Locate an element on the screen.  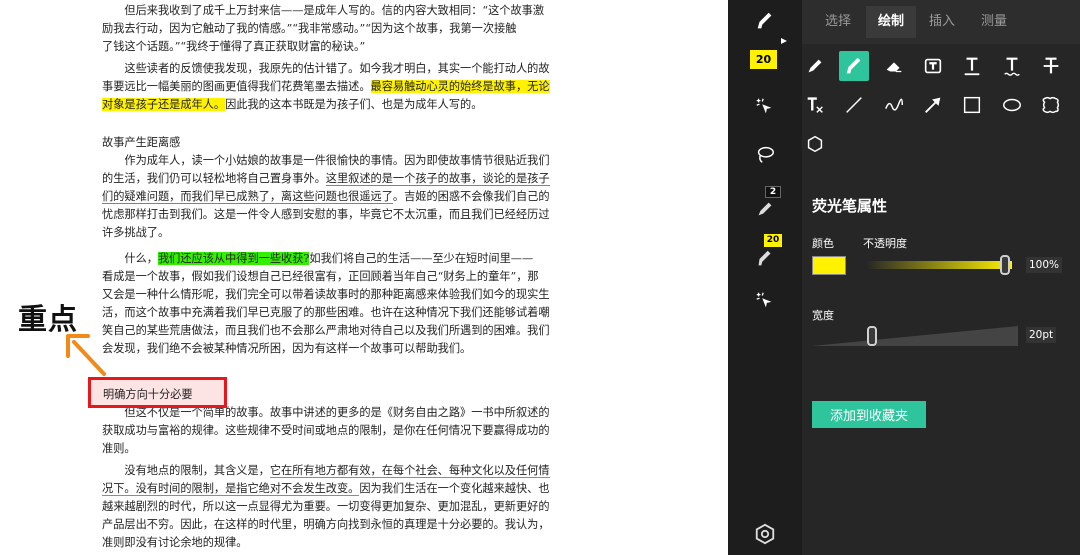
text-run: 越来越剧烈的时代，所以这一点显得尤为重要。一切变得更加复杂、更加混乱，更新更好的 is located at coordinates (326, 506).